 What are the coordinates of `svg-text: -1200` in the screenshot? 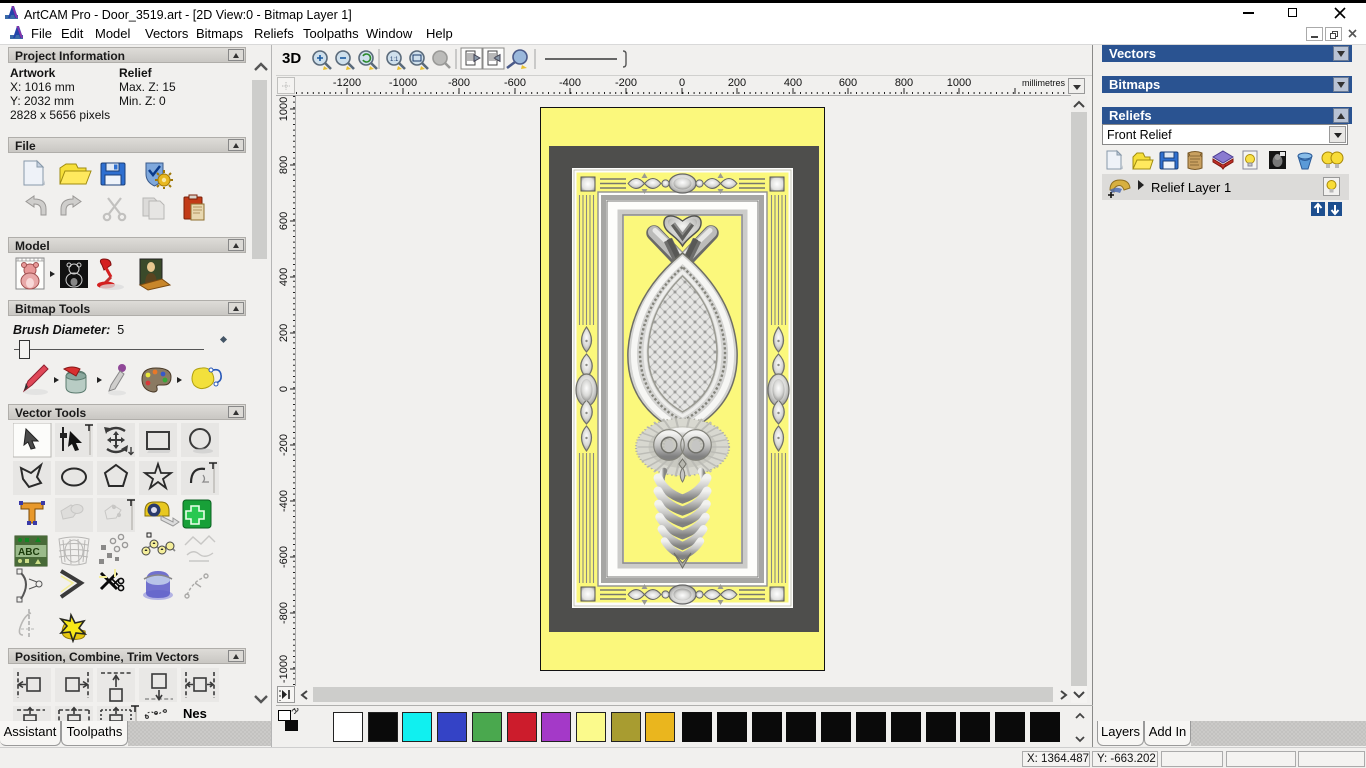 It's located at (347, 83).